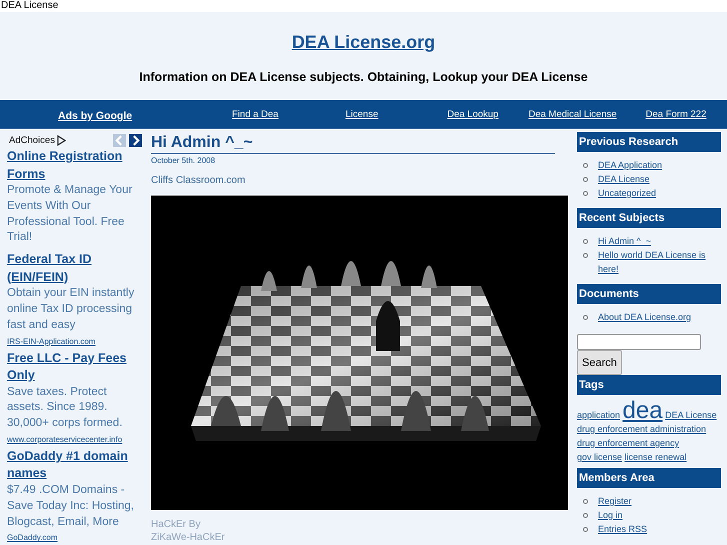  I want to click on widget-heading: Recent Subjects, so click(649, 218).